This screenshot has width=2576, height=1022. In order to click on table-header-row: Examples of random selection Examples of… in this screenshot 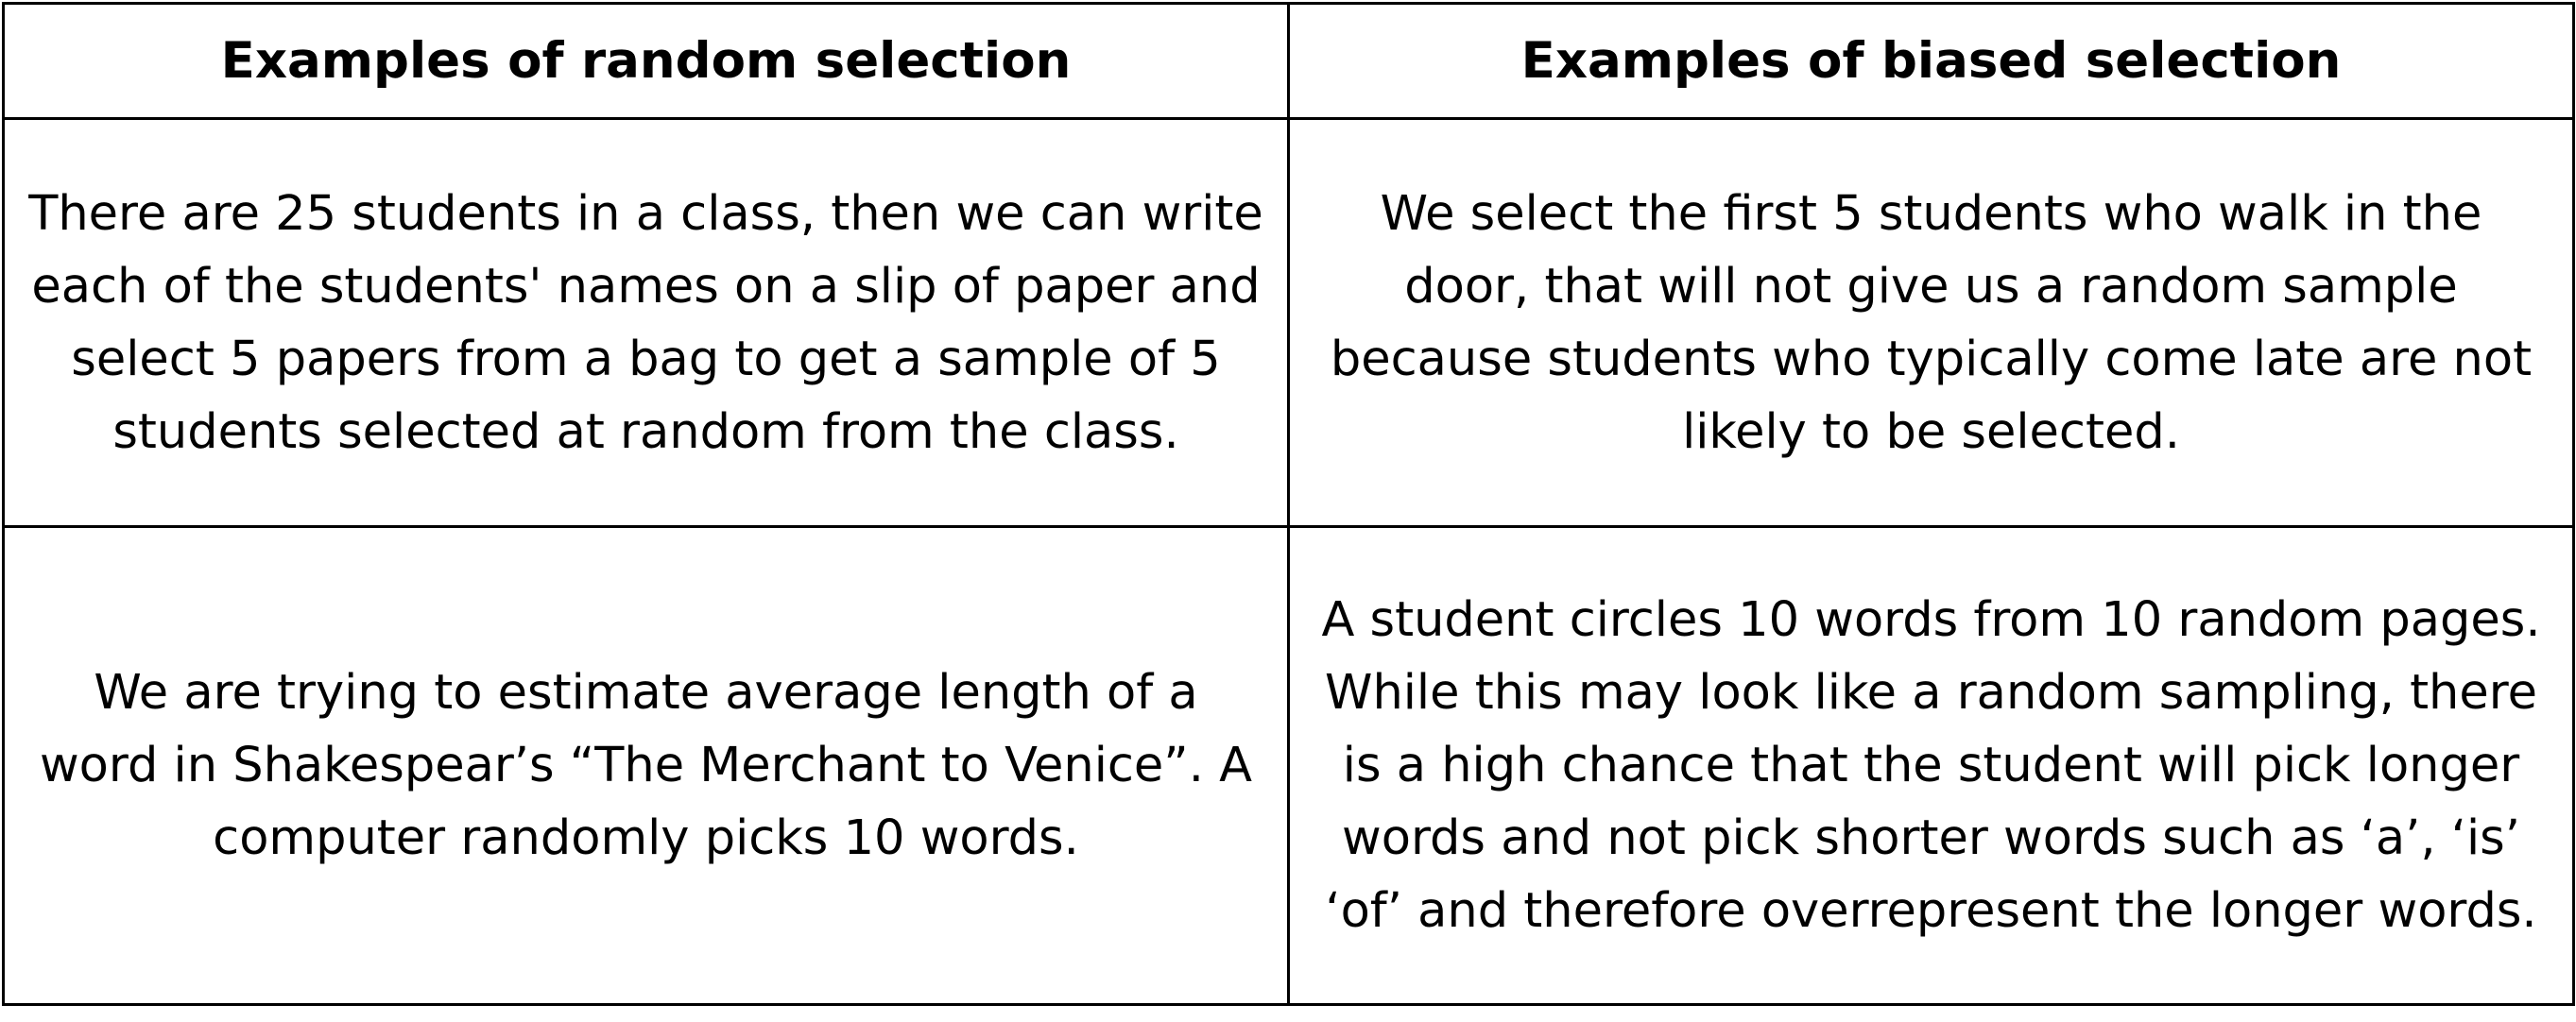, I will do `click(1288, 61)`.